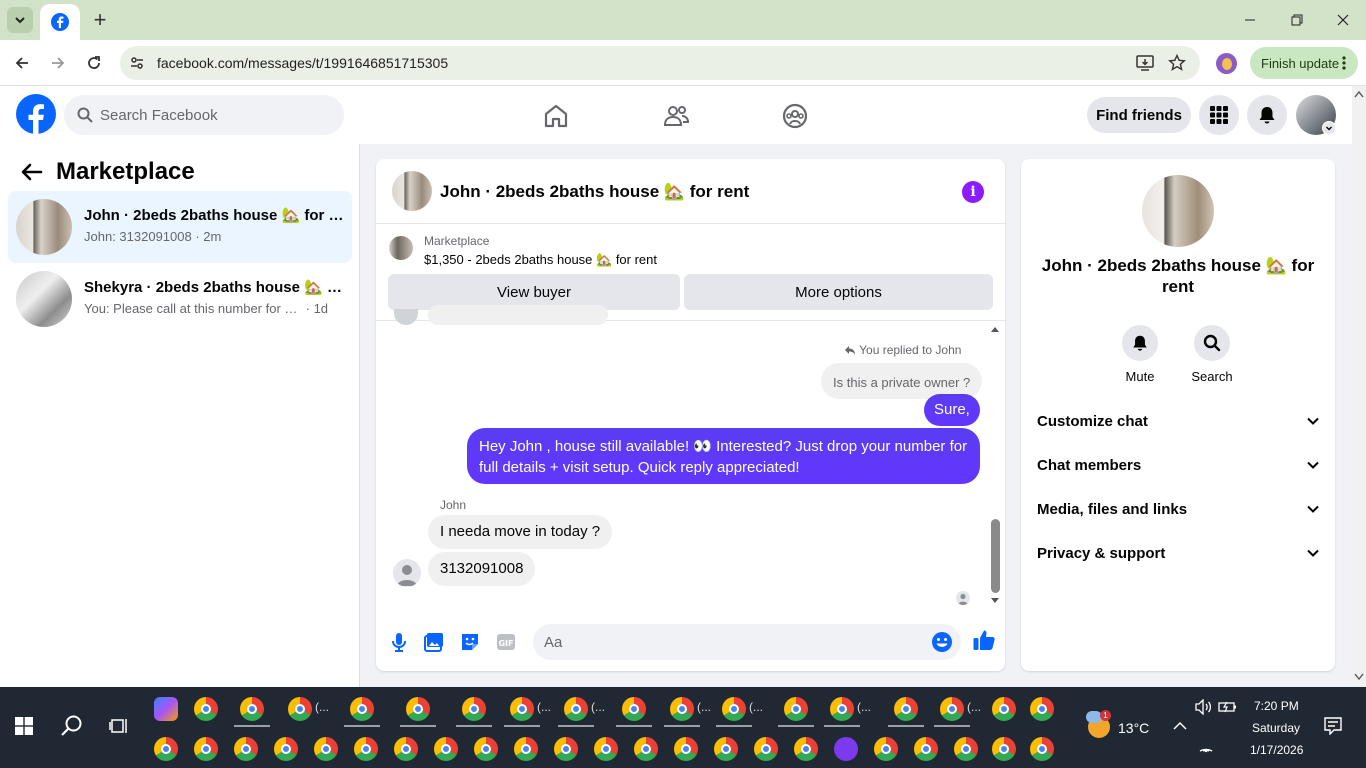  What do you see at coordinates (1359, 94) in the screenshot?
I see `scroll-up-arrow-icon` at bounding box center [1359, 94].